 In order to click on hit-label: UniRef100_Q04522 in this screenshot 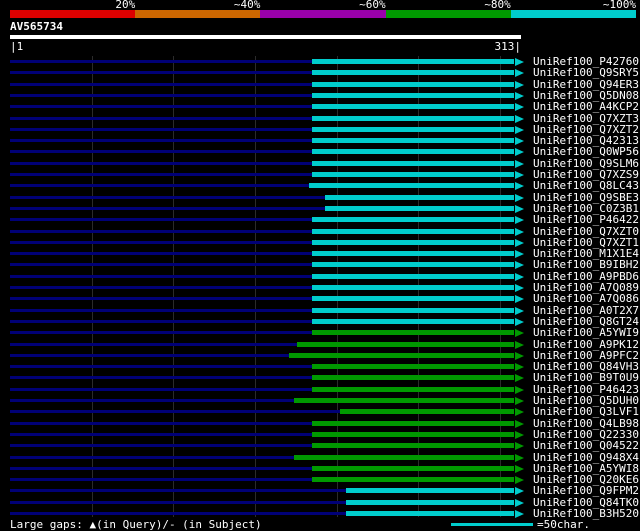, I will do `click(586, 445)`.